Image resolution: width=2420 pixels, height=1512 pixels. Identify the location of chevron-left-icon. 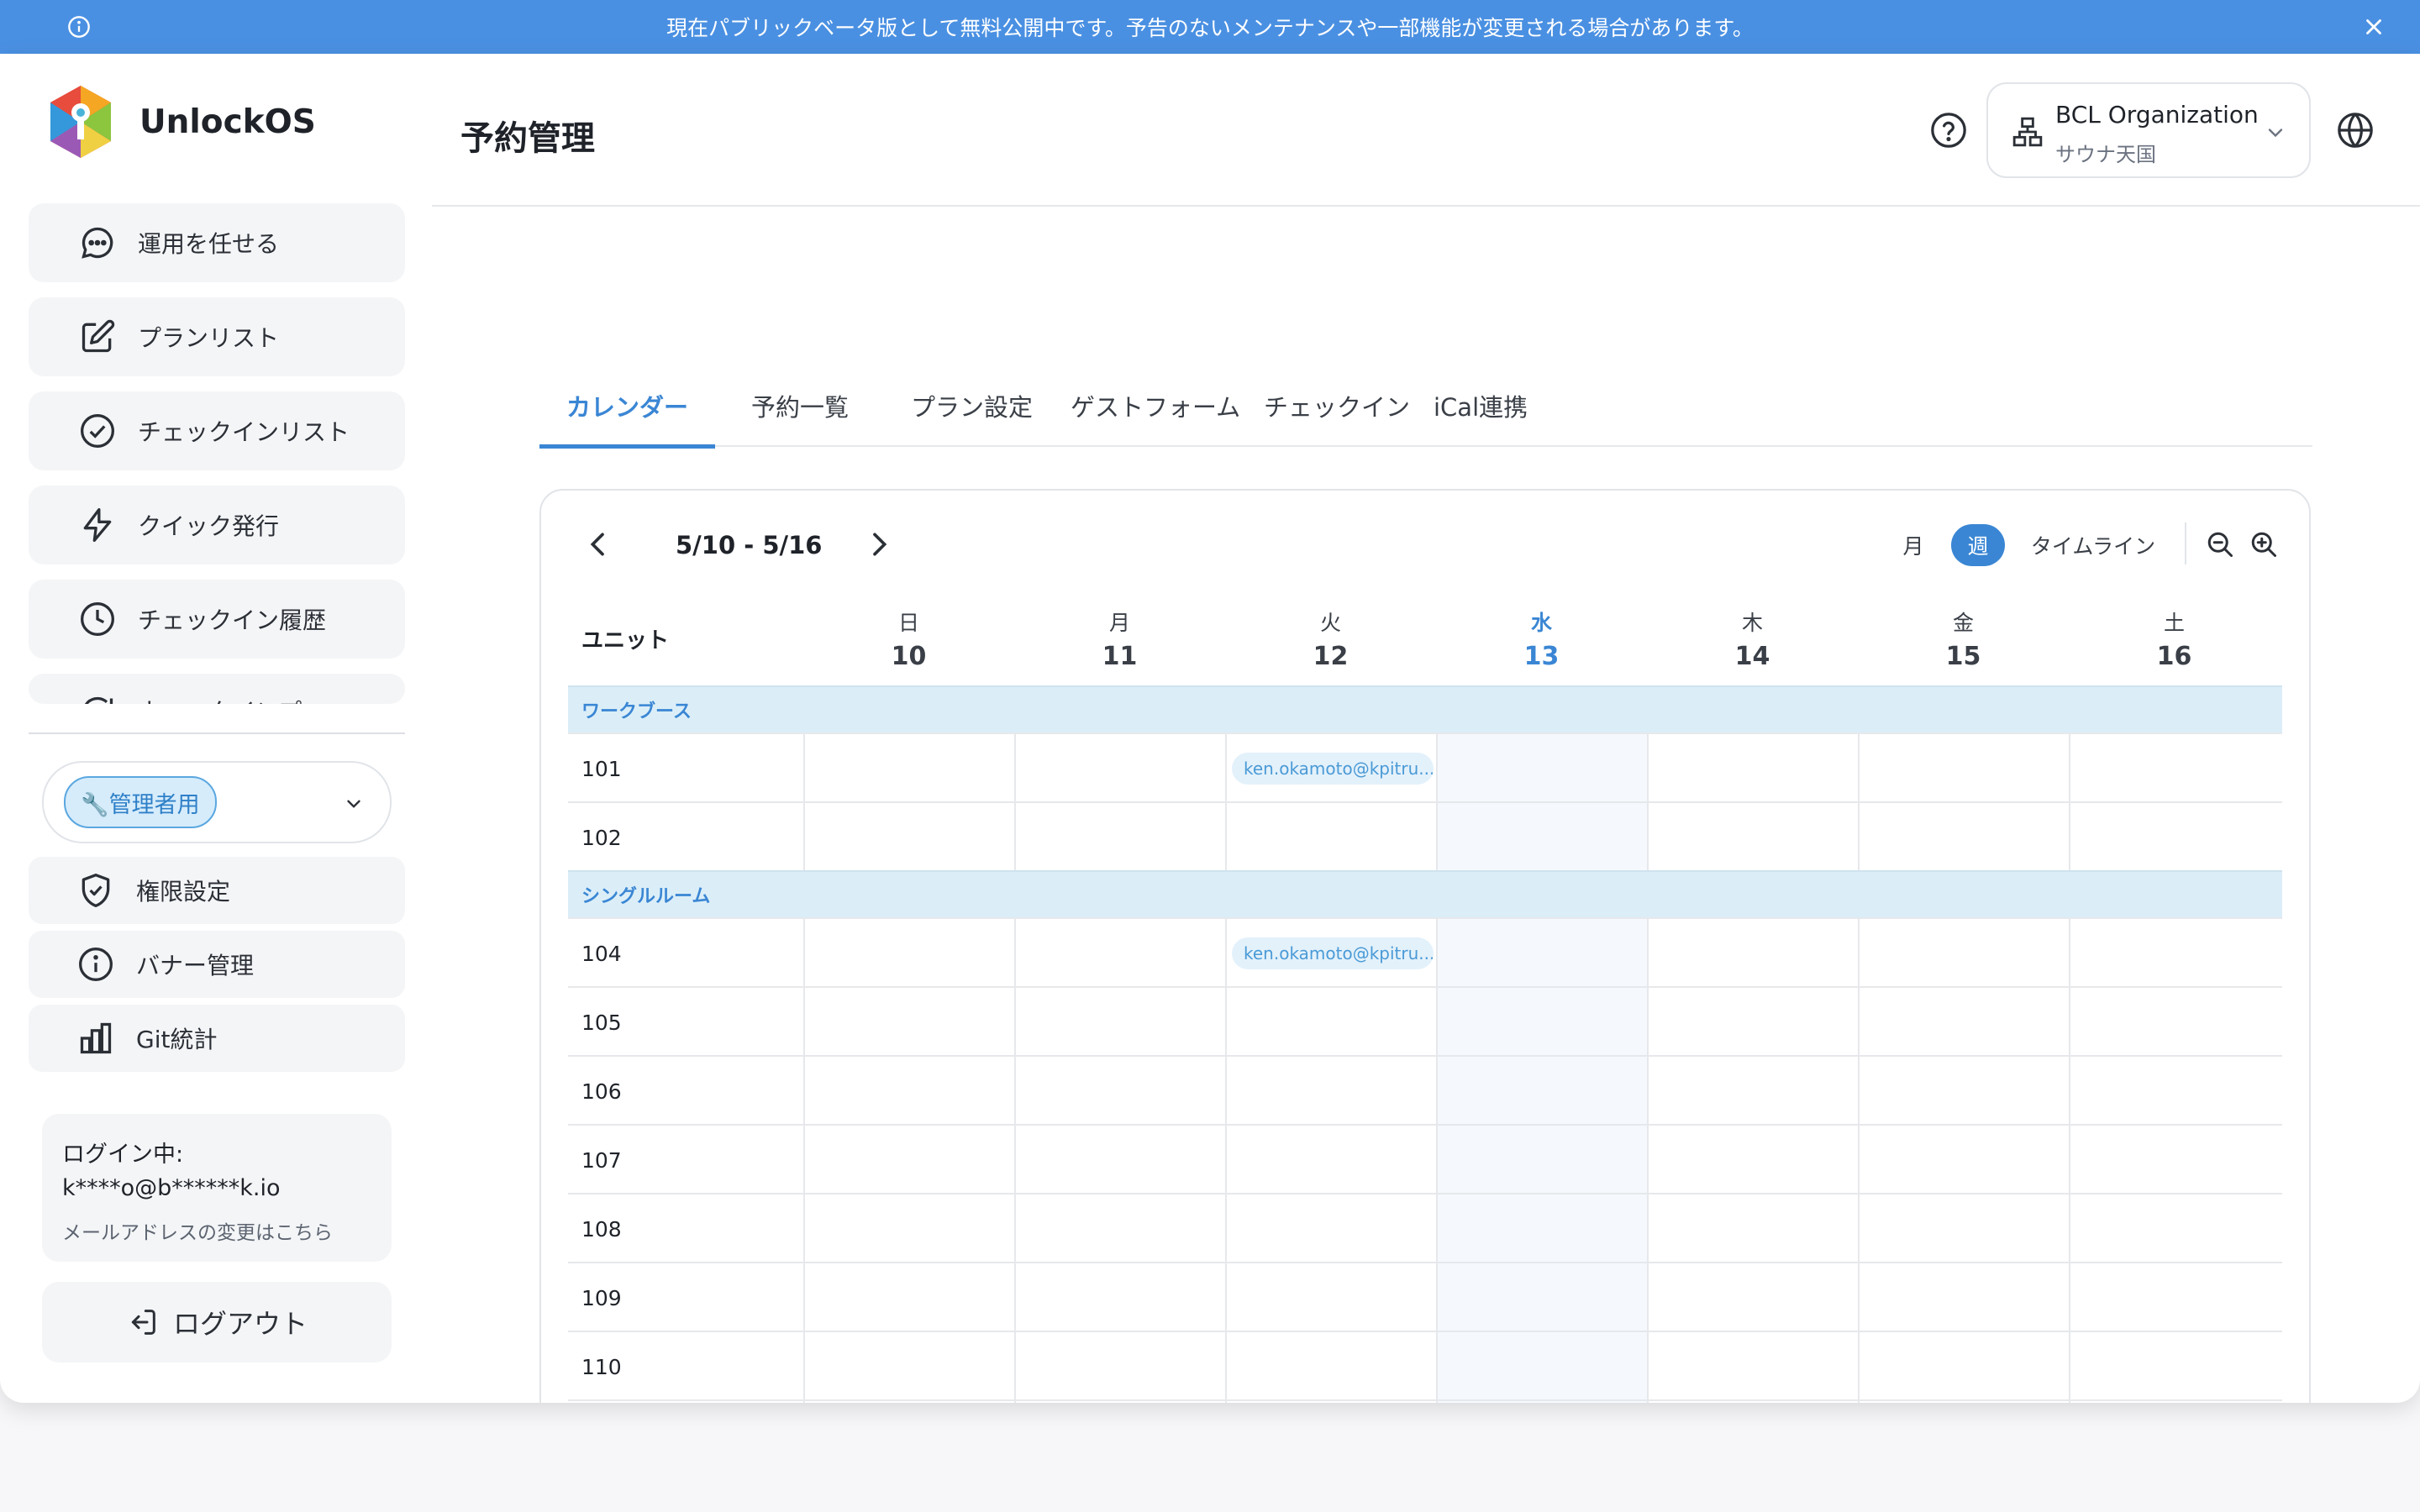
(598, 544).